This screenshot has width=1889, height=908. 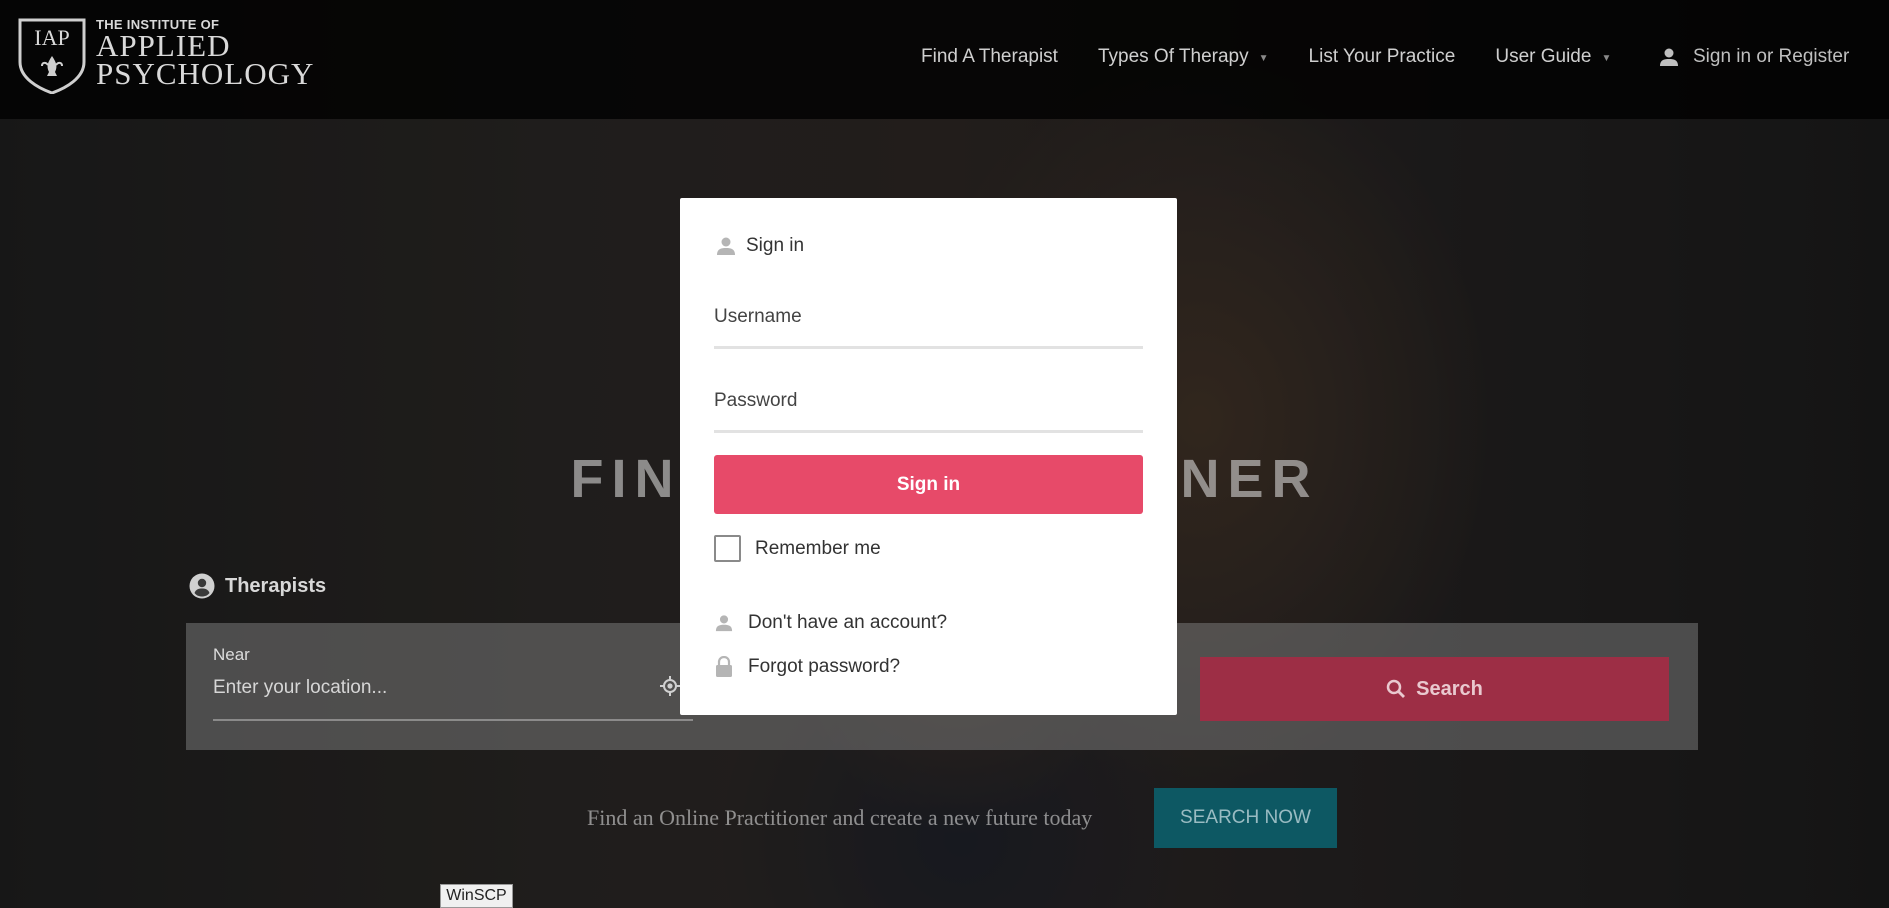 I want to click on sign-in-button: Sign in, so click(x=928, y=484).